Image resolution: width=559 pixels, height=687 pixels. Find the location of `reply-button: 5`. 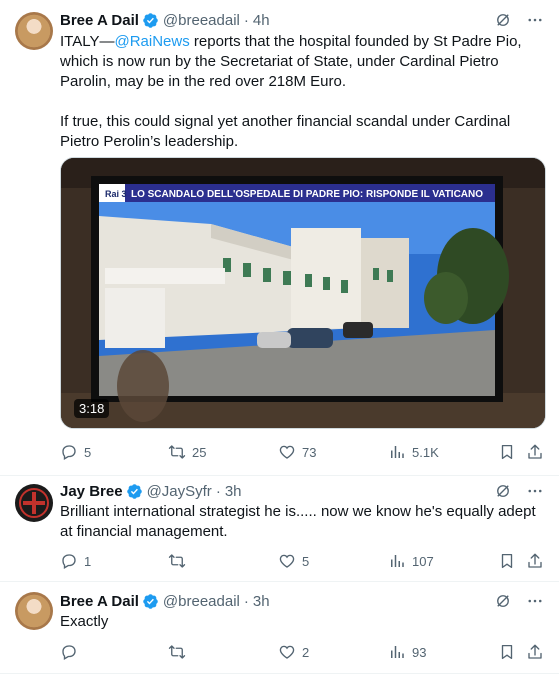

reply-button: 5 is located at coordinates (75, 452).